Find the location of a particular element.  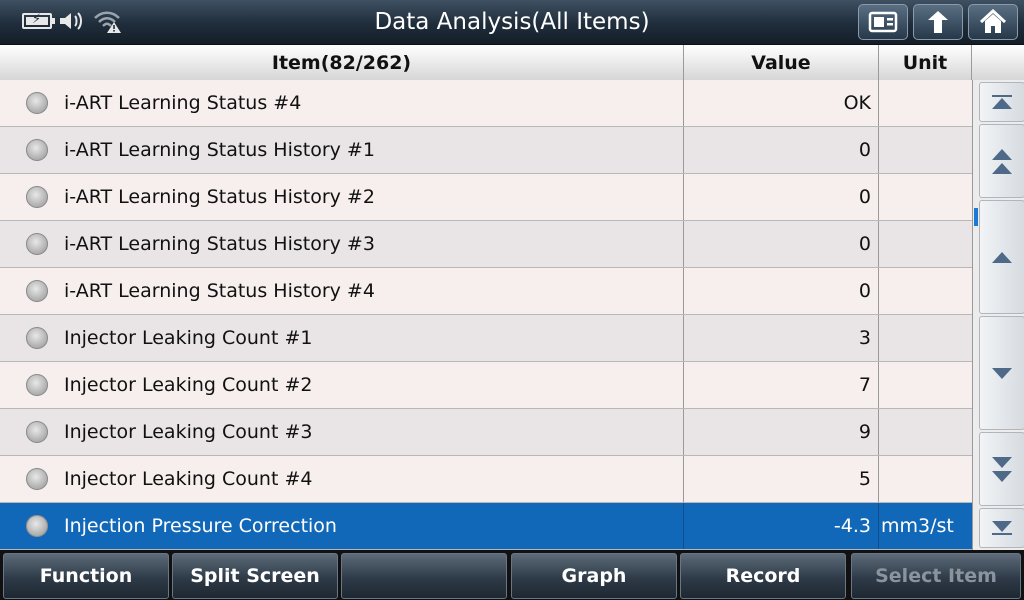

item-name: i-ART Learning Status History #1 is located at coordinates (219, 150).